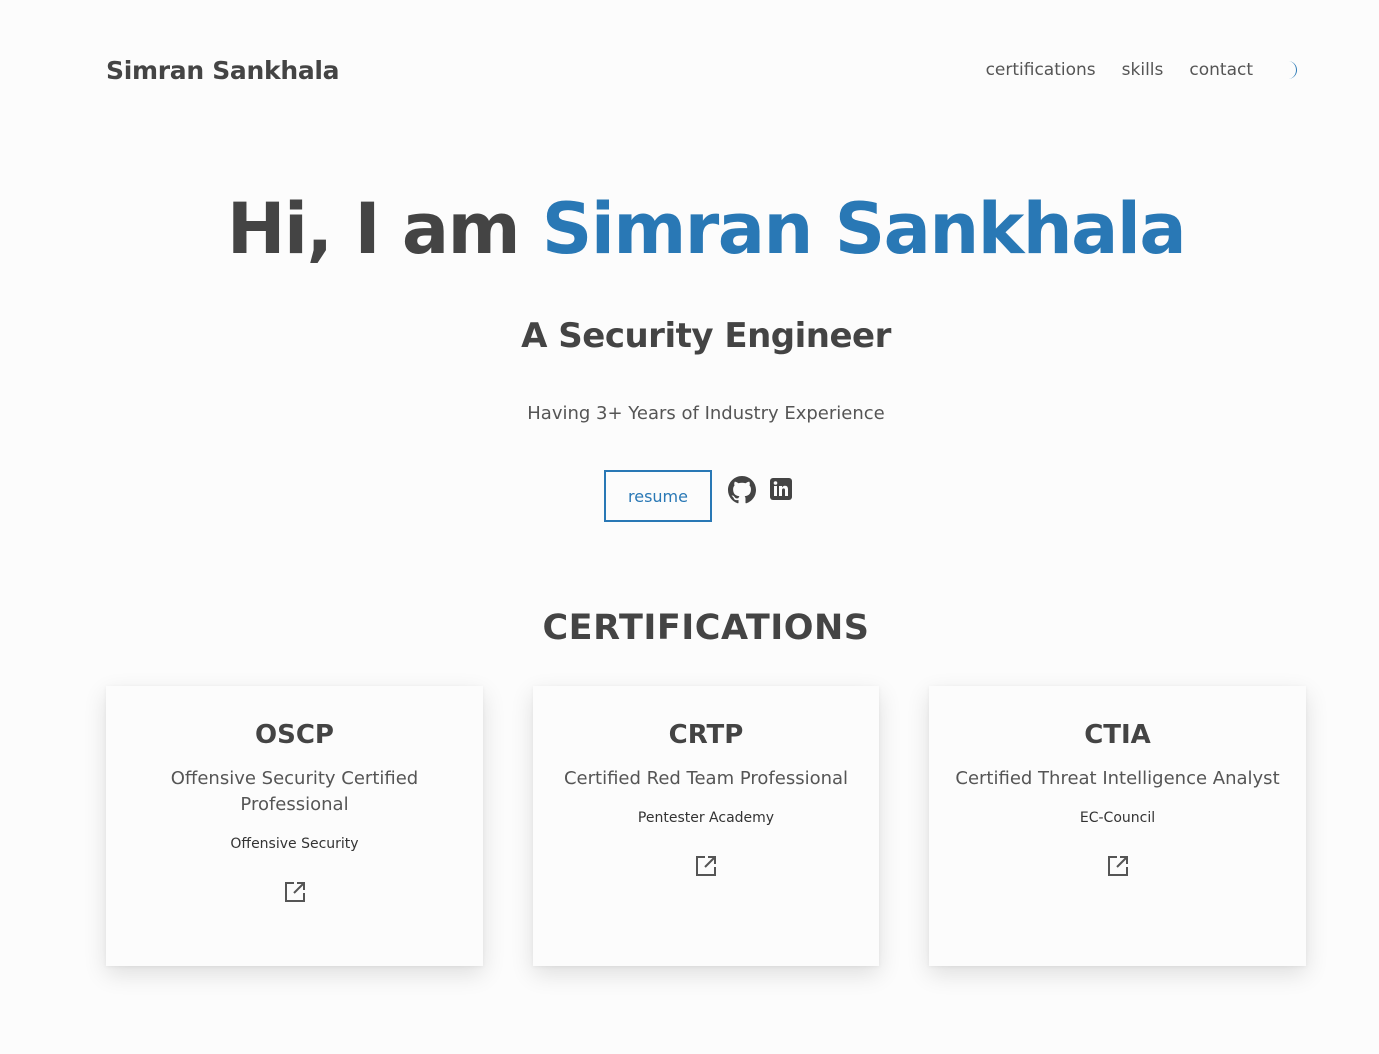  What do you see at coordinates (706, 413) in the screenshot?
I see `hero-experience: Having 3+ Years of Industry Experience` at bounding box center [706, 413].